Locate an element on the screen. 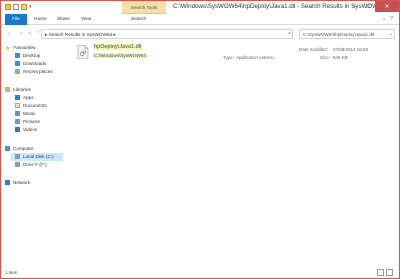 Image resolution: width=400 pixels, height=279 pixels. nav-item-drive-f: Drive F (F:) is located at coordinates (31, 165).